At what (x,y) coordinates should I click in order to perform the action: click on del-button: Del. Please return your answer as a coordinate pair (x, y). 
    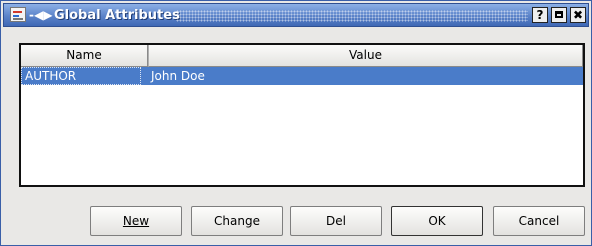
    Looking at the image, I should click on (336, 221).